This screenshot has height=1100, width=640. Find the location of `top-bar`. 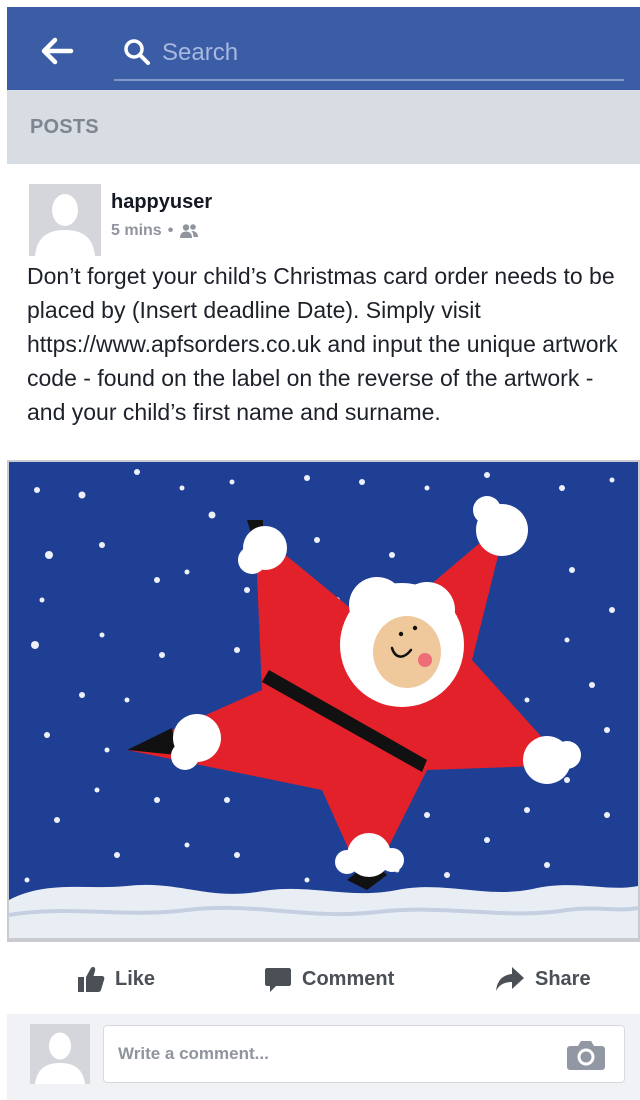

top-bar is located at coordinates (323, 48).